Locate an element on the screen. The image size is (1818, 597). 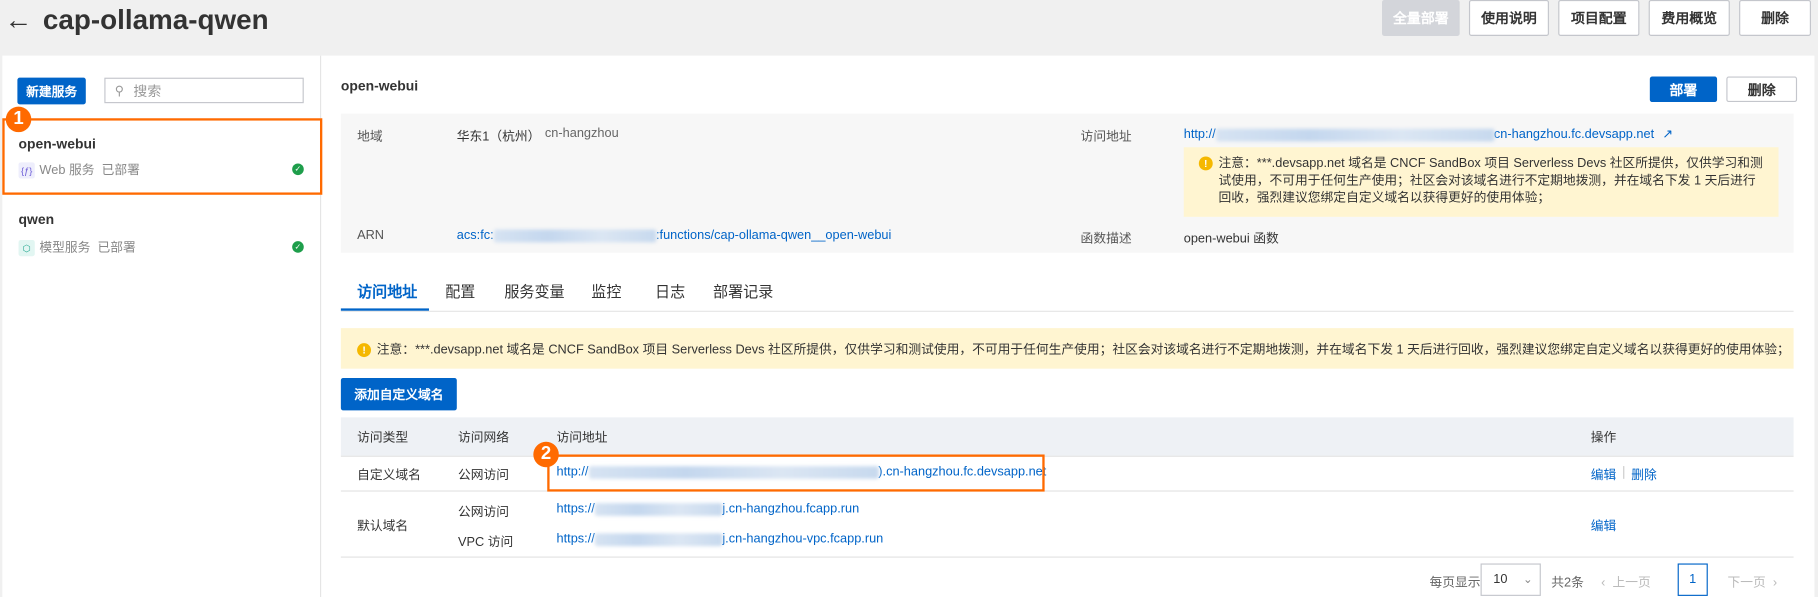
search-placeholder: 搜索 is located at coordinates (147, 91).